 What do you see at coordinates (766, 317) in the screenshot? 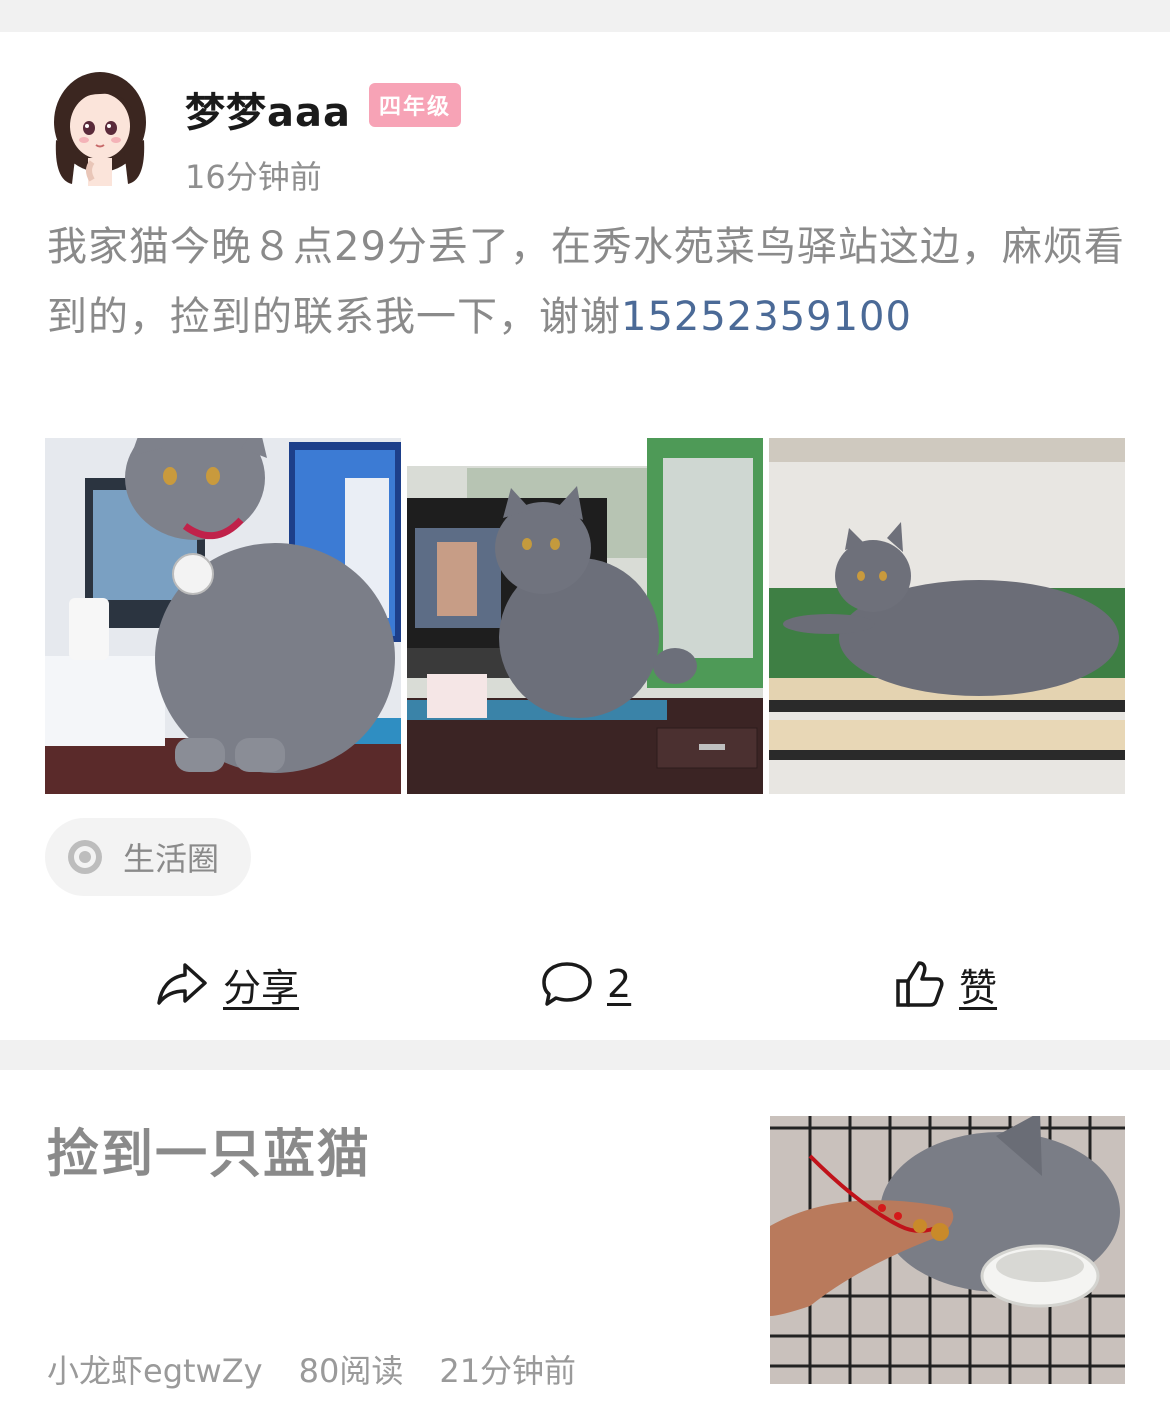
I see `phone-link: 15252359100` at bounding box center [766, 317].